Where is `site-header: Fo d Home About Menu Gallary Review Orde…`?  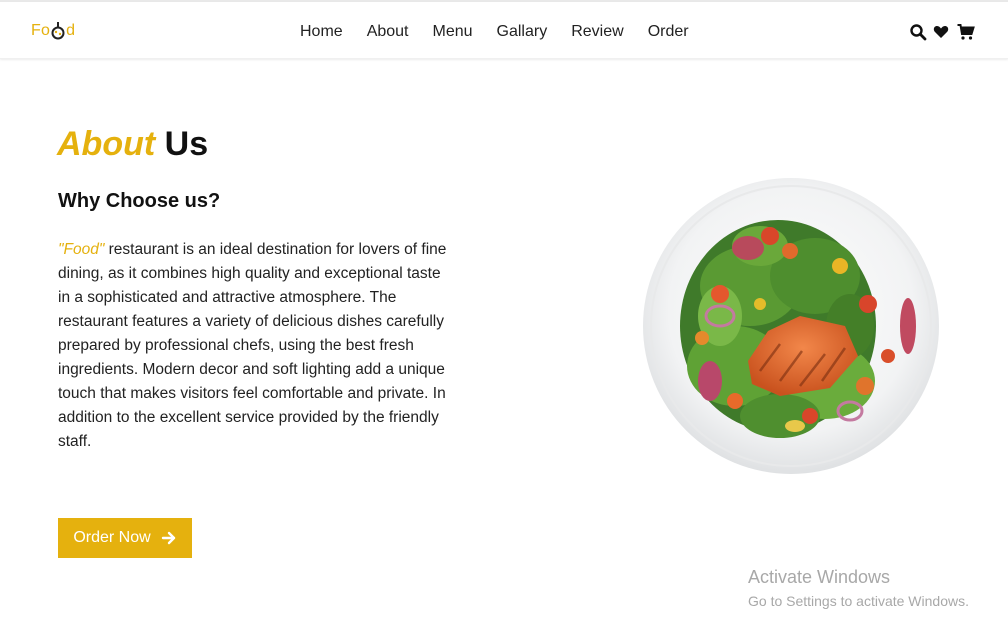 site-header: Fo d Home About Menu Gallary Review Orde… is located at coordinates (504, 30).